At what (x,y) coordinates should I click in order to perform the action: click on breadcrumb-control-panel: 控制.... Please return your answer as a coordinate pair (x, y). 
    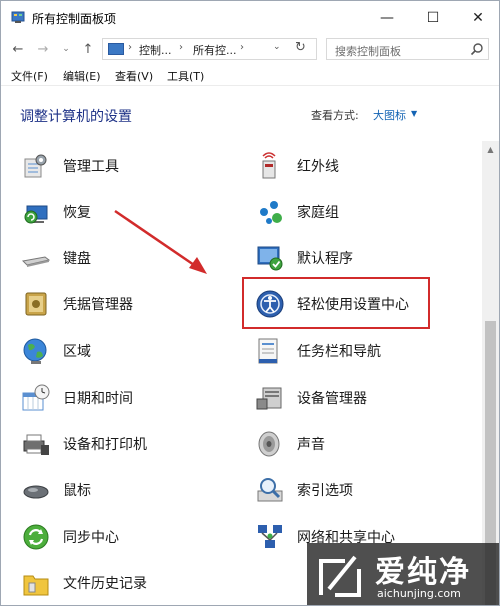
    Looking at the image, I should click on (155, 50).